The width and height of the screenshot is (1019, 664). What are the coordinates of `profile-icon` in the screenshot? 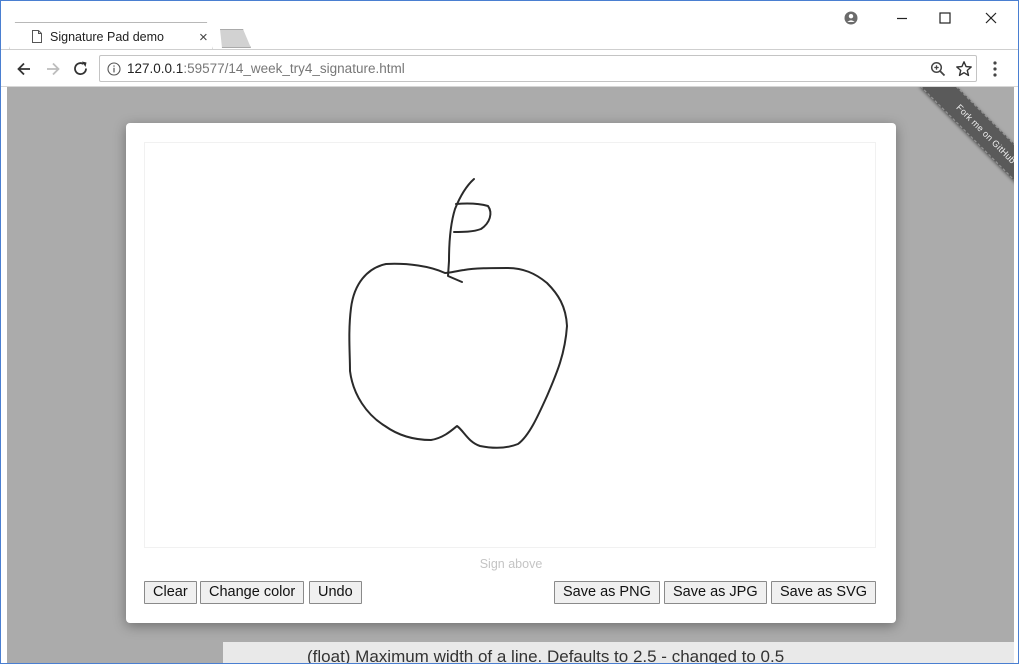 It's located at (851, 18).